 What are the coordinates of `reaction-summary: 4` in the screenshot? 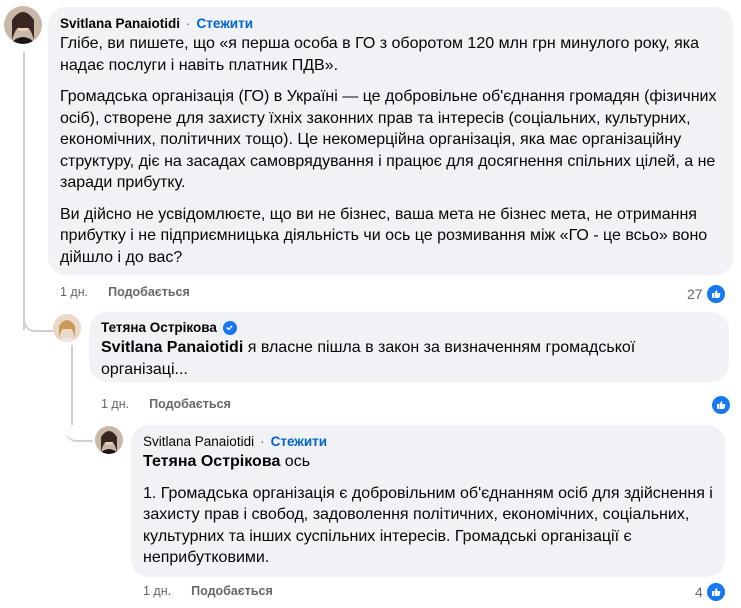 It's located at (710, 592).